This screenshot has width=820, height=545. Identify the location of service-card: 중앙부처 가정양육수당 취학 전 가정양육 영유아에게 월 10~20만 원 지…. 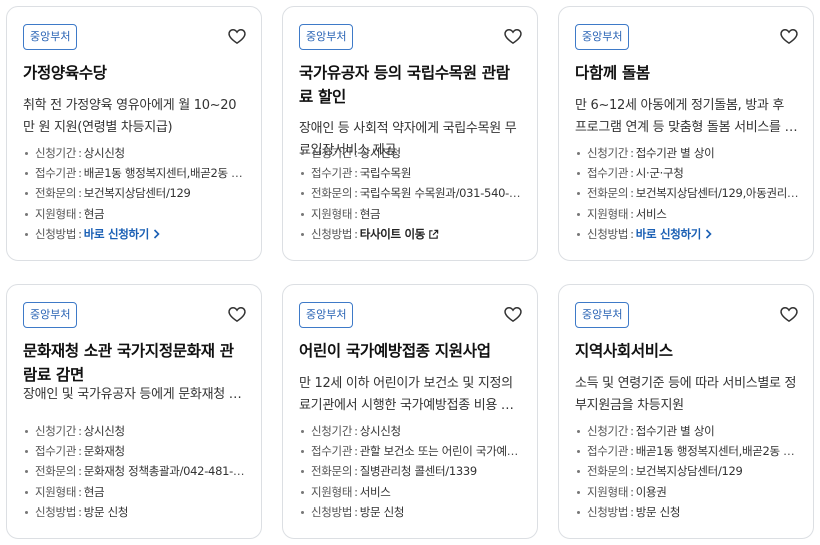
(134, 133).